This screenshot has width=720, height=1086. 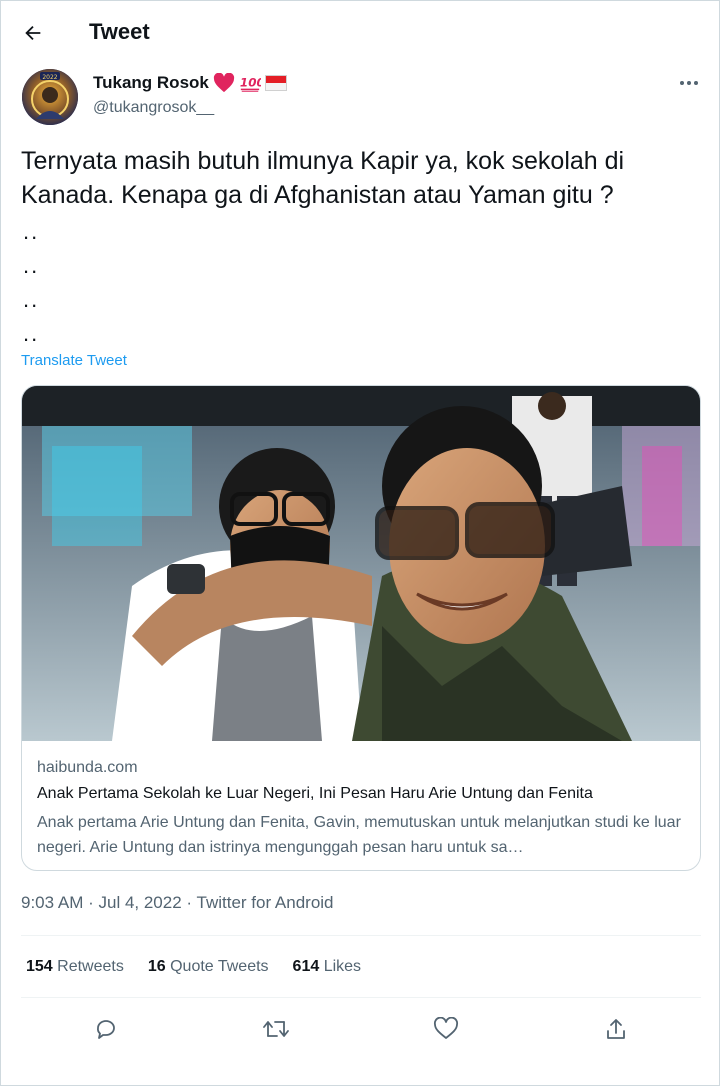 I want to click on back-button, so click(x=33, y=33).